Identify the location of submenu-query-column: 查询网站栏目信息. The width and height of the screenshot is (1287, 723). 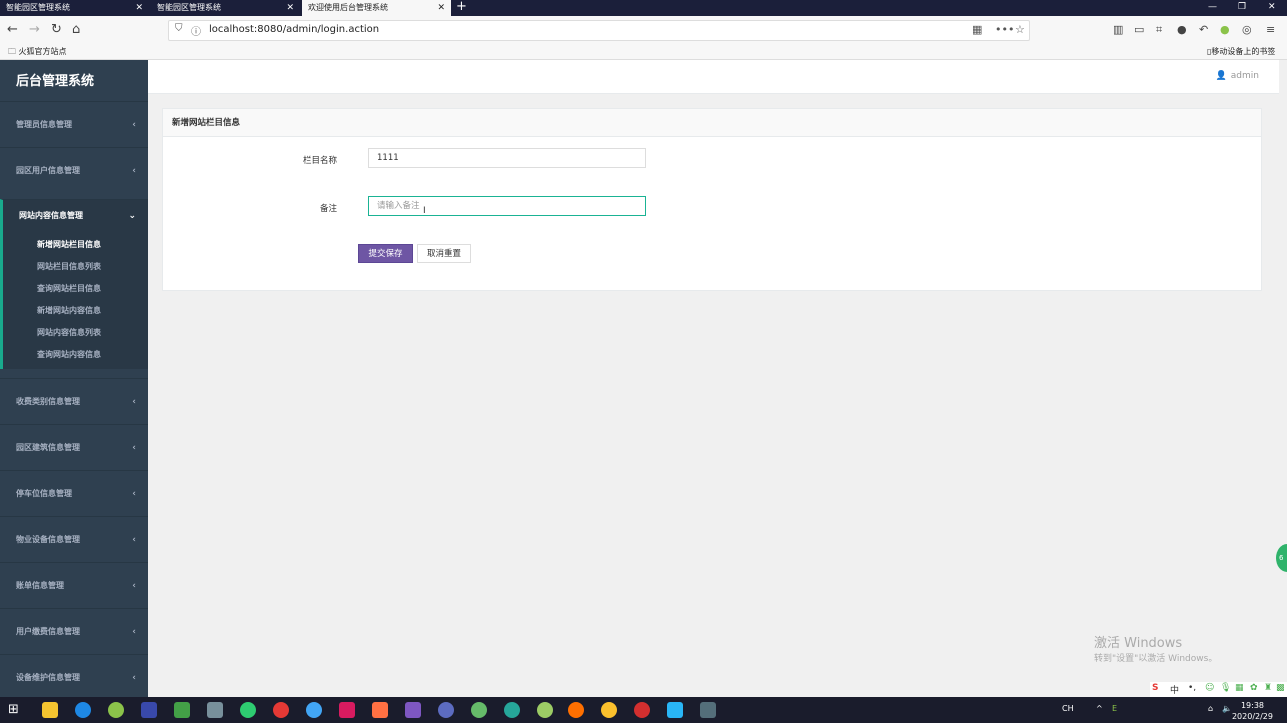
(83, 289).